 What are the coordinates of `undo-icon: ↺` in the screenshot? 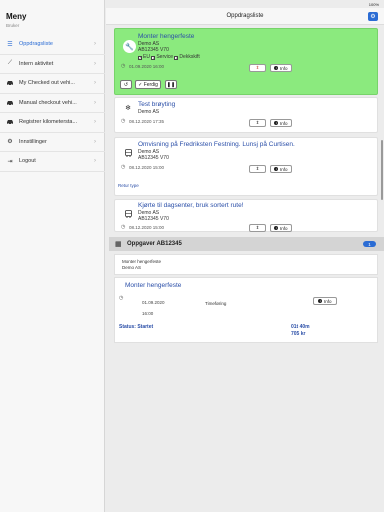 It's located at (126, 84).